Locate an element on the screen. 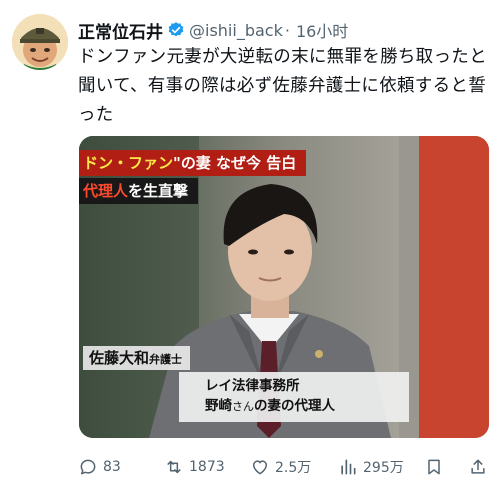 The height and width of the screenshot is (497, 500). caption-headline-lead: ドン・ファン is located at coordinates (128, 163).